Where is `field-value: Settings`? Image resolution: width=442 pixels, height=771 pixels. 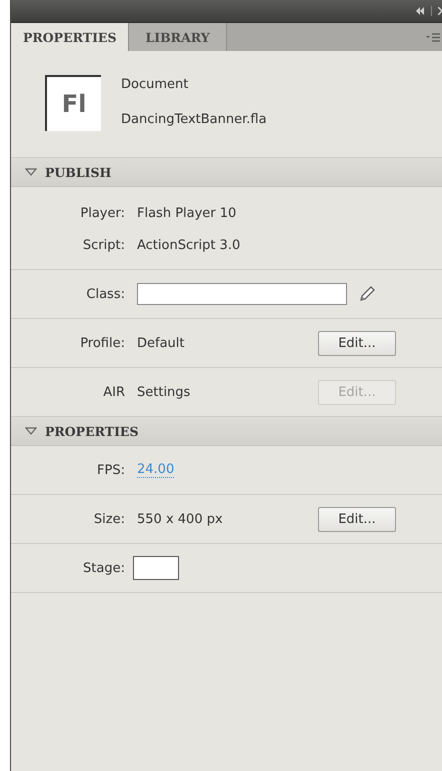
field-value: Settings is located at coordinates (163, 392).